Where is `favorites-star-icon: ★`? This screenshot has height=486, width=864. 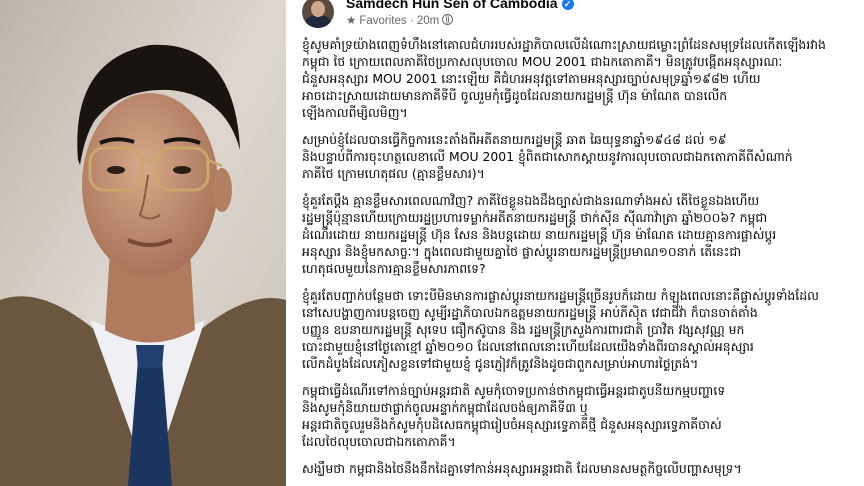
favorites-star-icon: ★ is located at coordinates (351, 21).